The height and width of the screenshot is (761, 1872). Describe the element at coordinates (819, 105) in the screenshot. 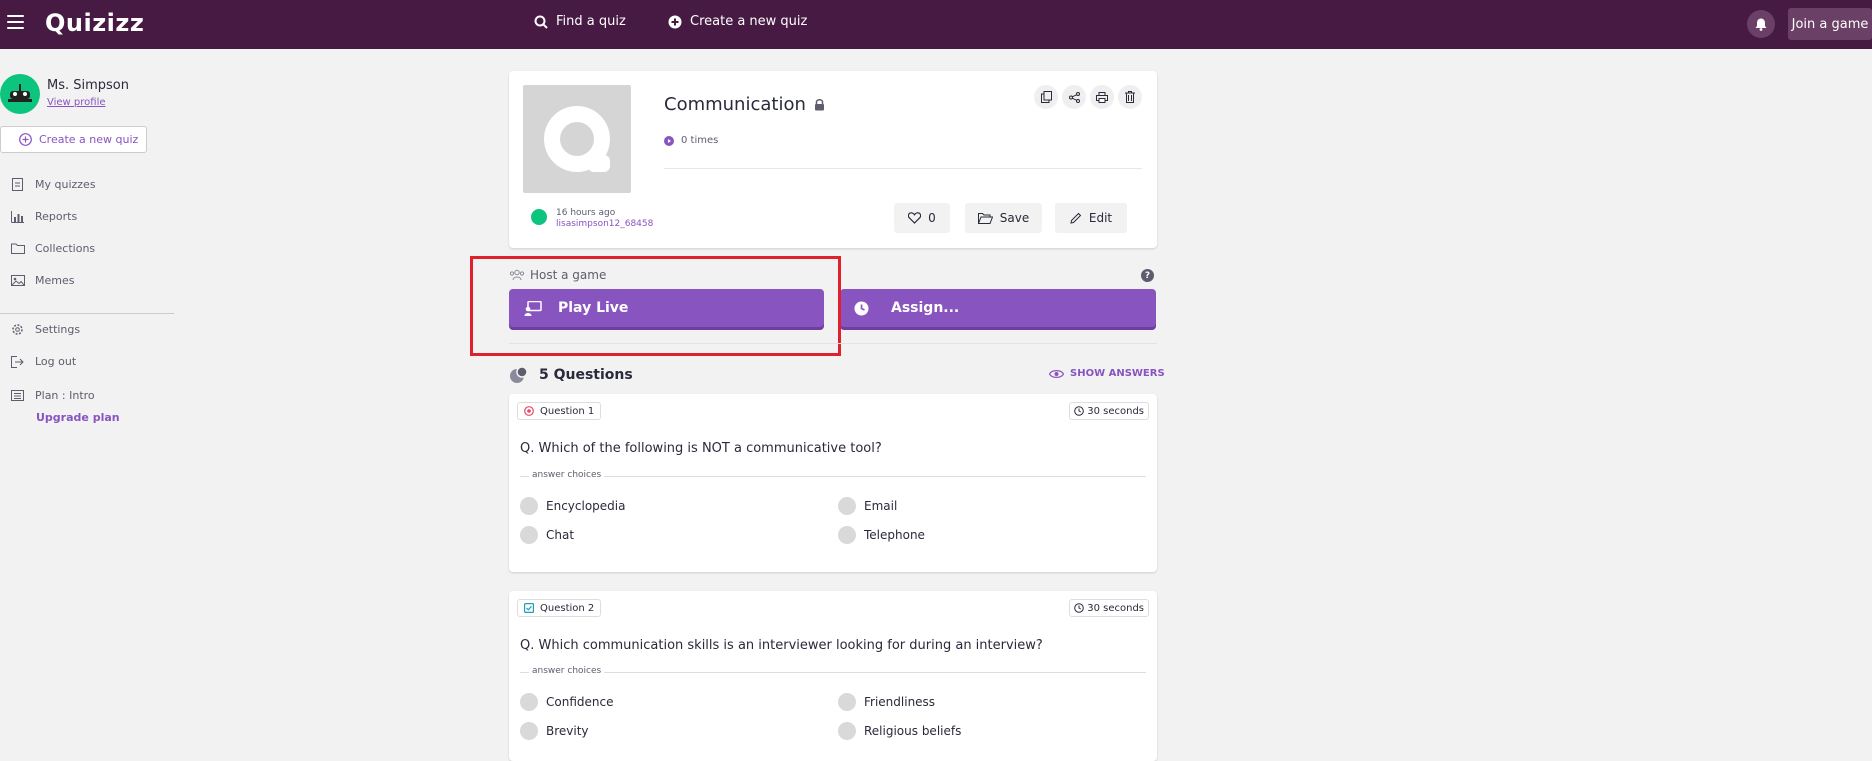

I see `lock-icon` at that location.